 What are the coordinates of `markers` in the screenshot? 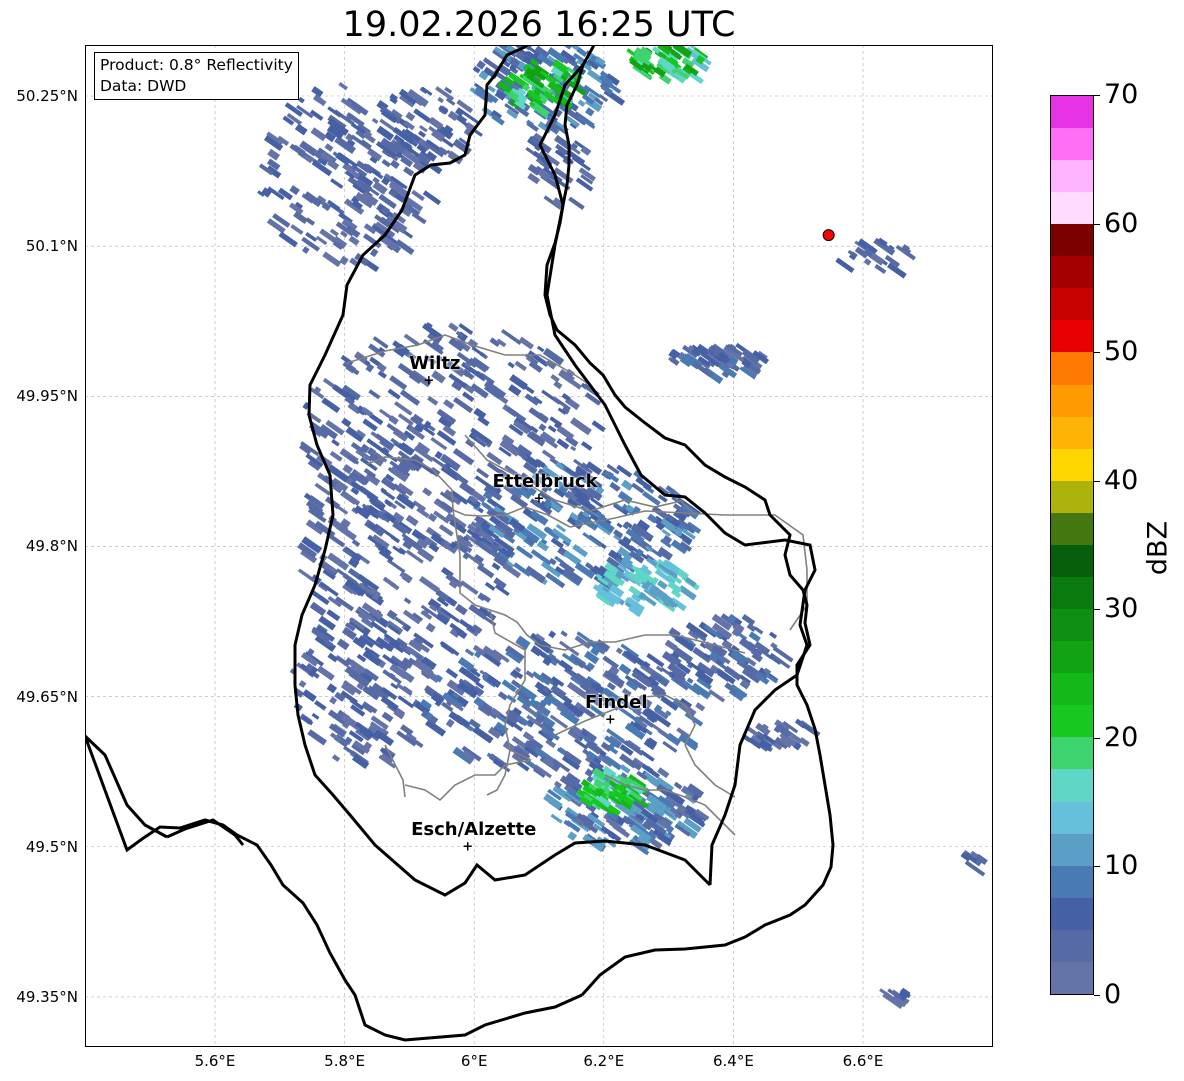 It's located at (828, 235).